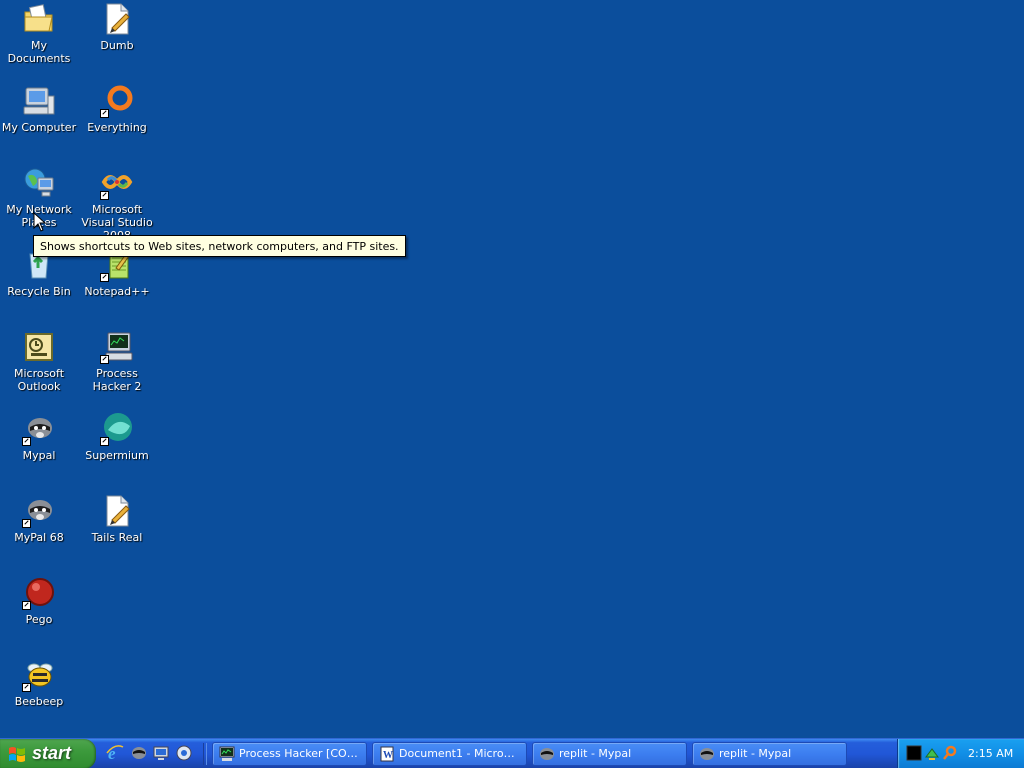 Image resolution: width=1024 pixels, height=768 pixels. Describe the element at coordinates (52, 753) in the screenshot. I see `start-label: start` at that location.